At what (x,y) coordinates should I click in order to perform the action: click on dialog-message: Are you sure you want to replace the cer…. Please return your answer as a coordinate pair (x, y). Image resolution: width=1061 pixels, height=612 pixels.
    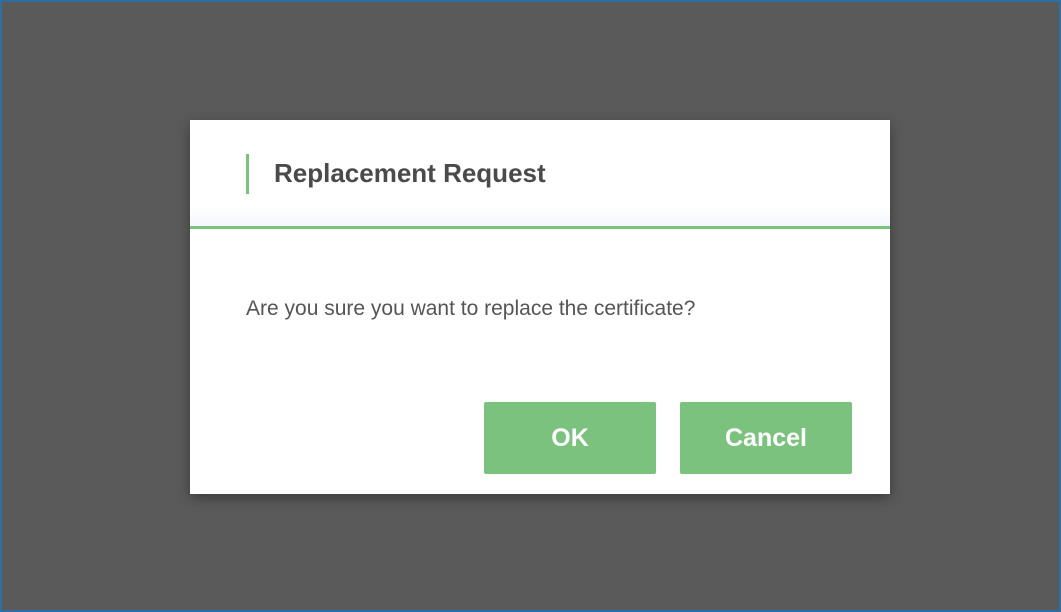
    Looking at the image, I should click on (471, 308).